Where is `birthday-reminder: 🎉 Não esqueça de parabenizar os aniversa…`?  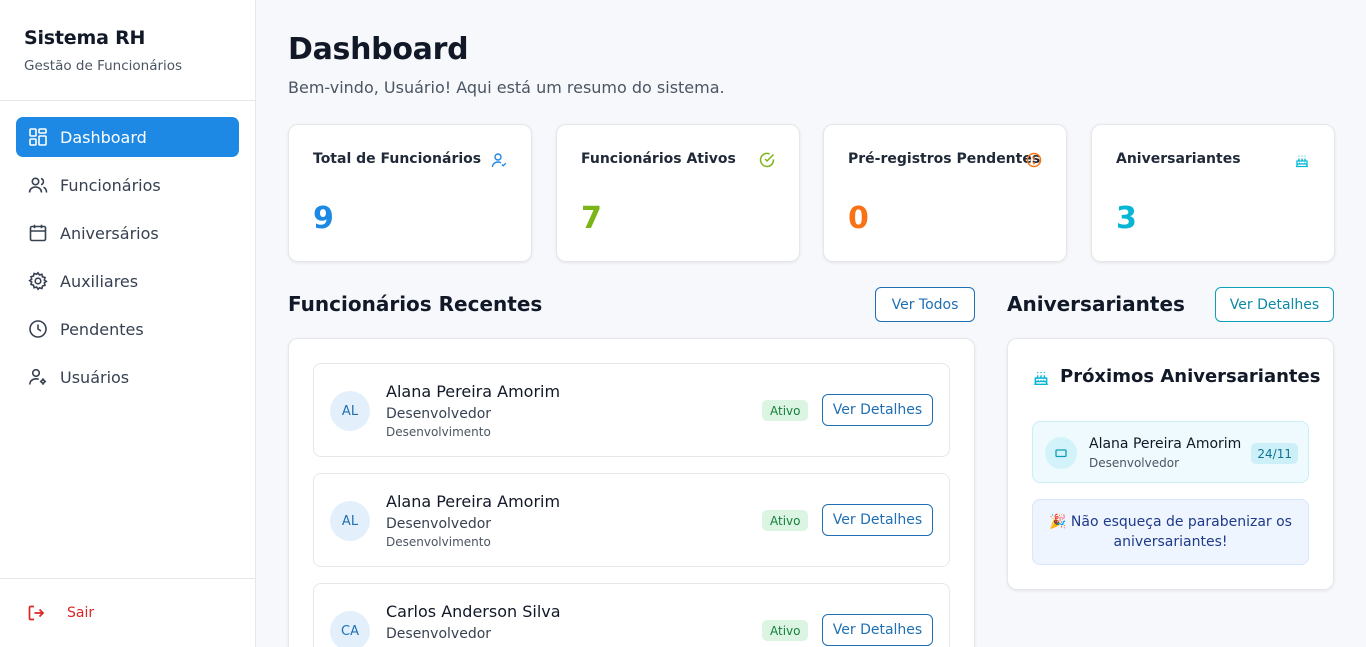 birthday-reminder: 🎉 Não esqueça de parabenizar os aniversa… is located at coordinates (1170, 532).